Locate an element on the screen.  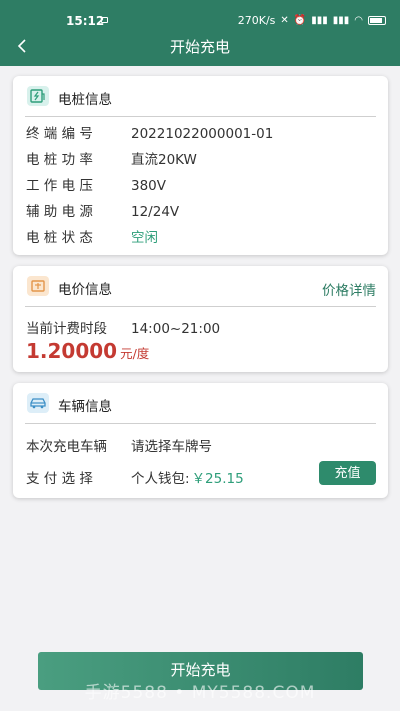
price-value: 1.20000 is located at coordinates (72, 351).